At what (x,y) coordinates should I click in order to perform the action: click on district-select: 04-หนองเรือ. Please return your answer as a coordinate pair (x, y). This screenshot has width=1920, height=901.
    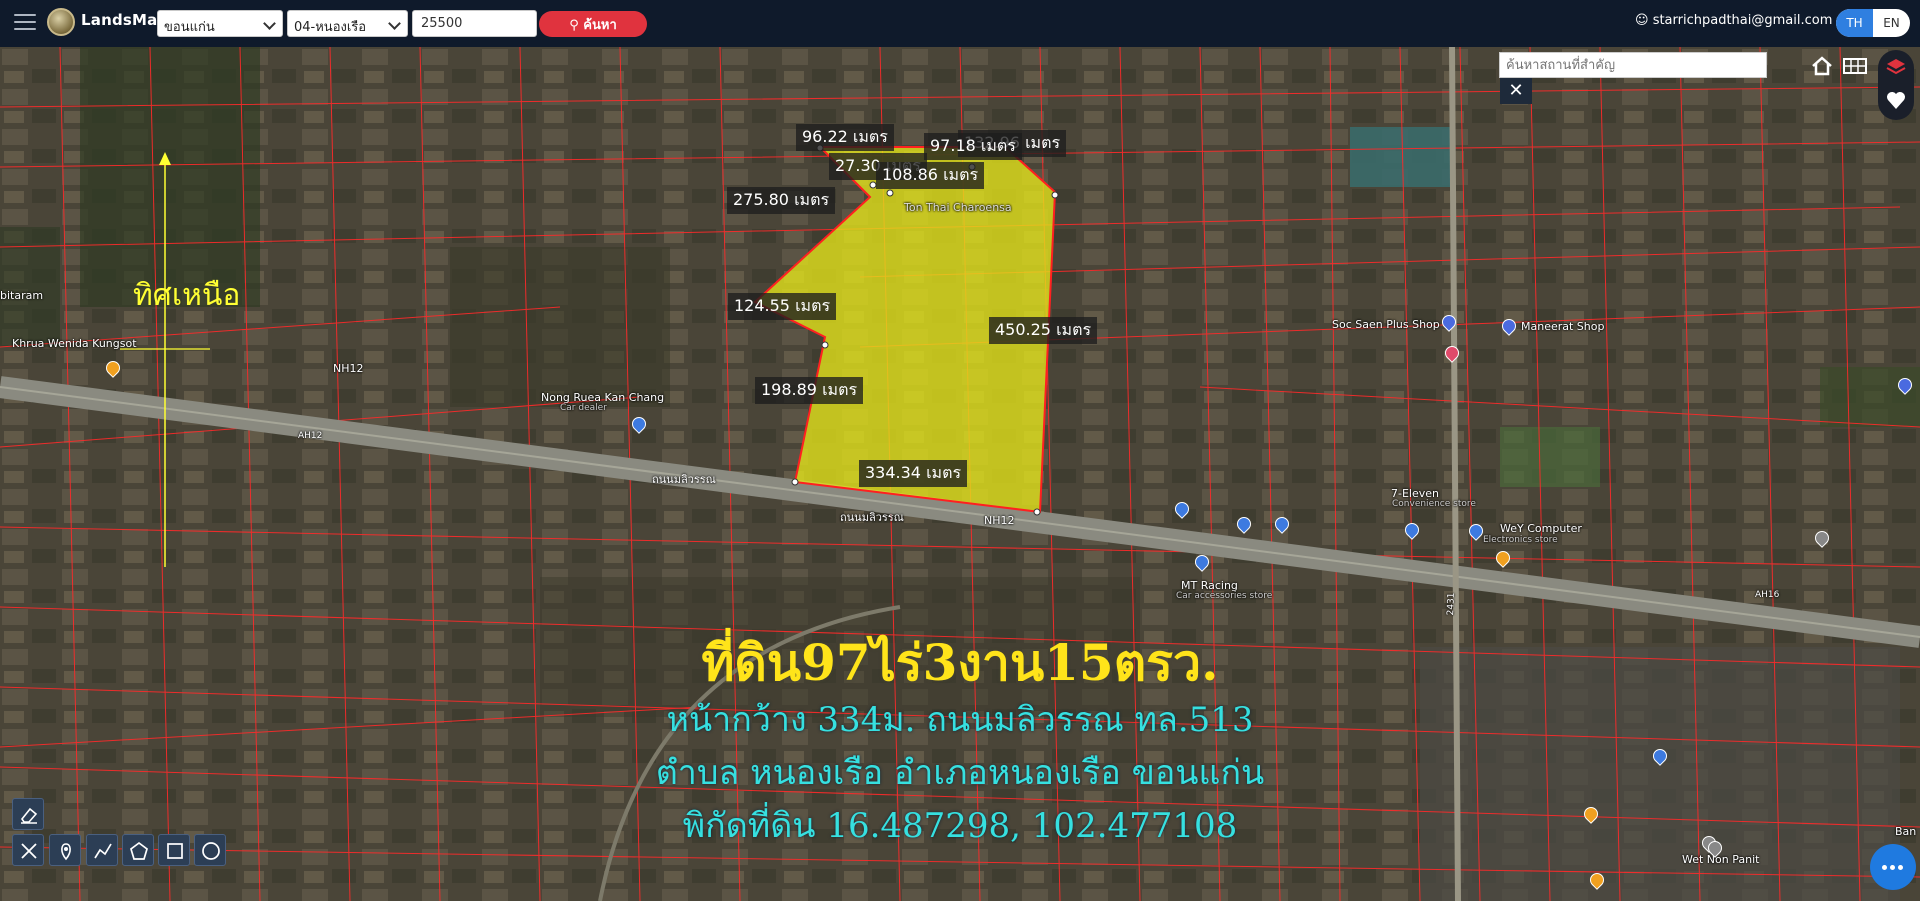
    Looking at the image, I should click on (347, 23).